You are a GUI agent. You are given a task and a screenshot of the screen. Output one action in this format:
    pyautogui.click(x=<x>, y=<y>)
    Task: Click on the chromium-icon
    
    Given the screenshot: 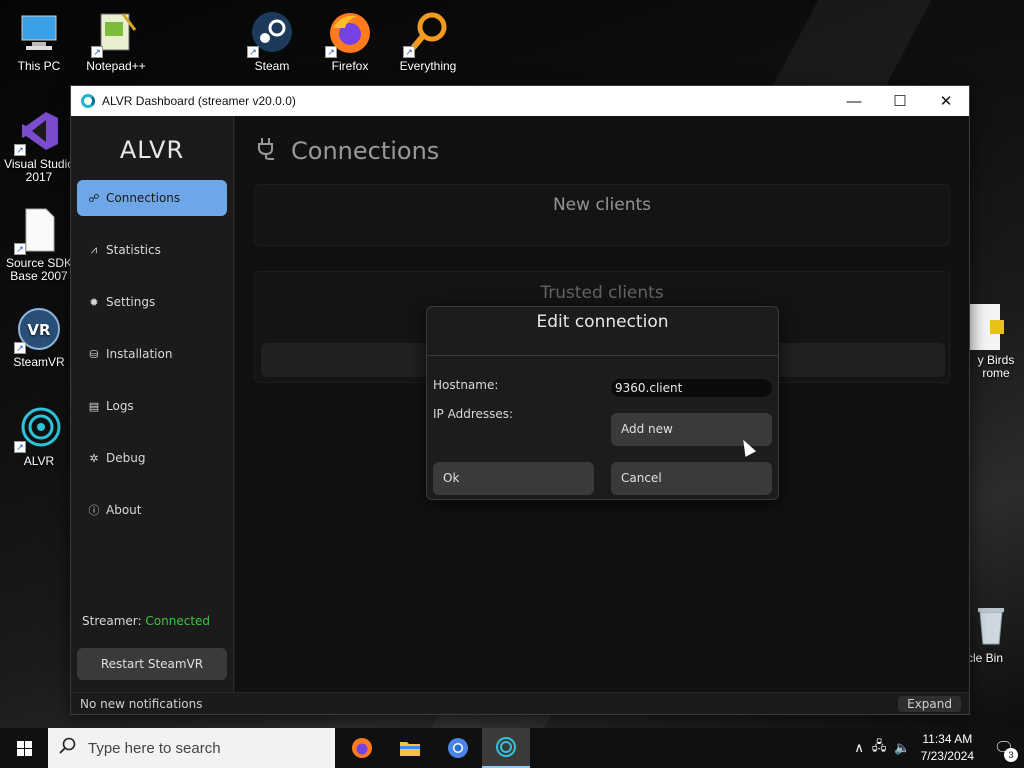 What is the action you would take?
    pyautogui.click(x=458, y=748)
    